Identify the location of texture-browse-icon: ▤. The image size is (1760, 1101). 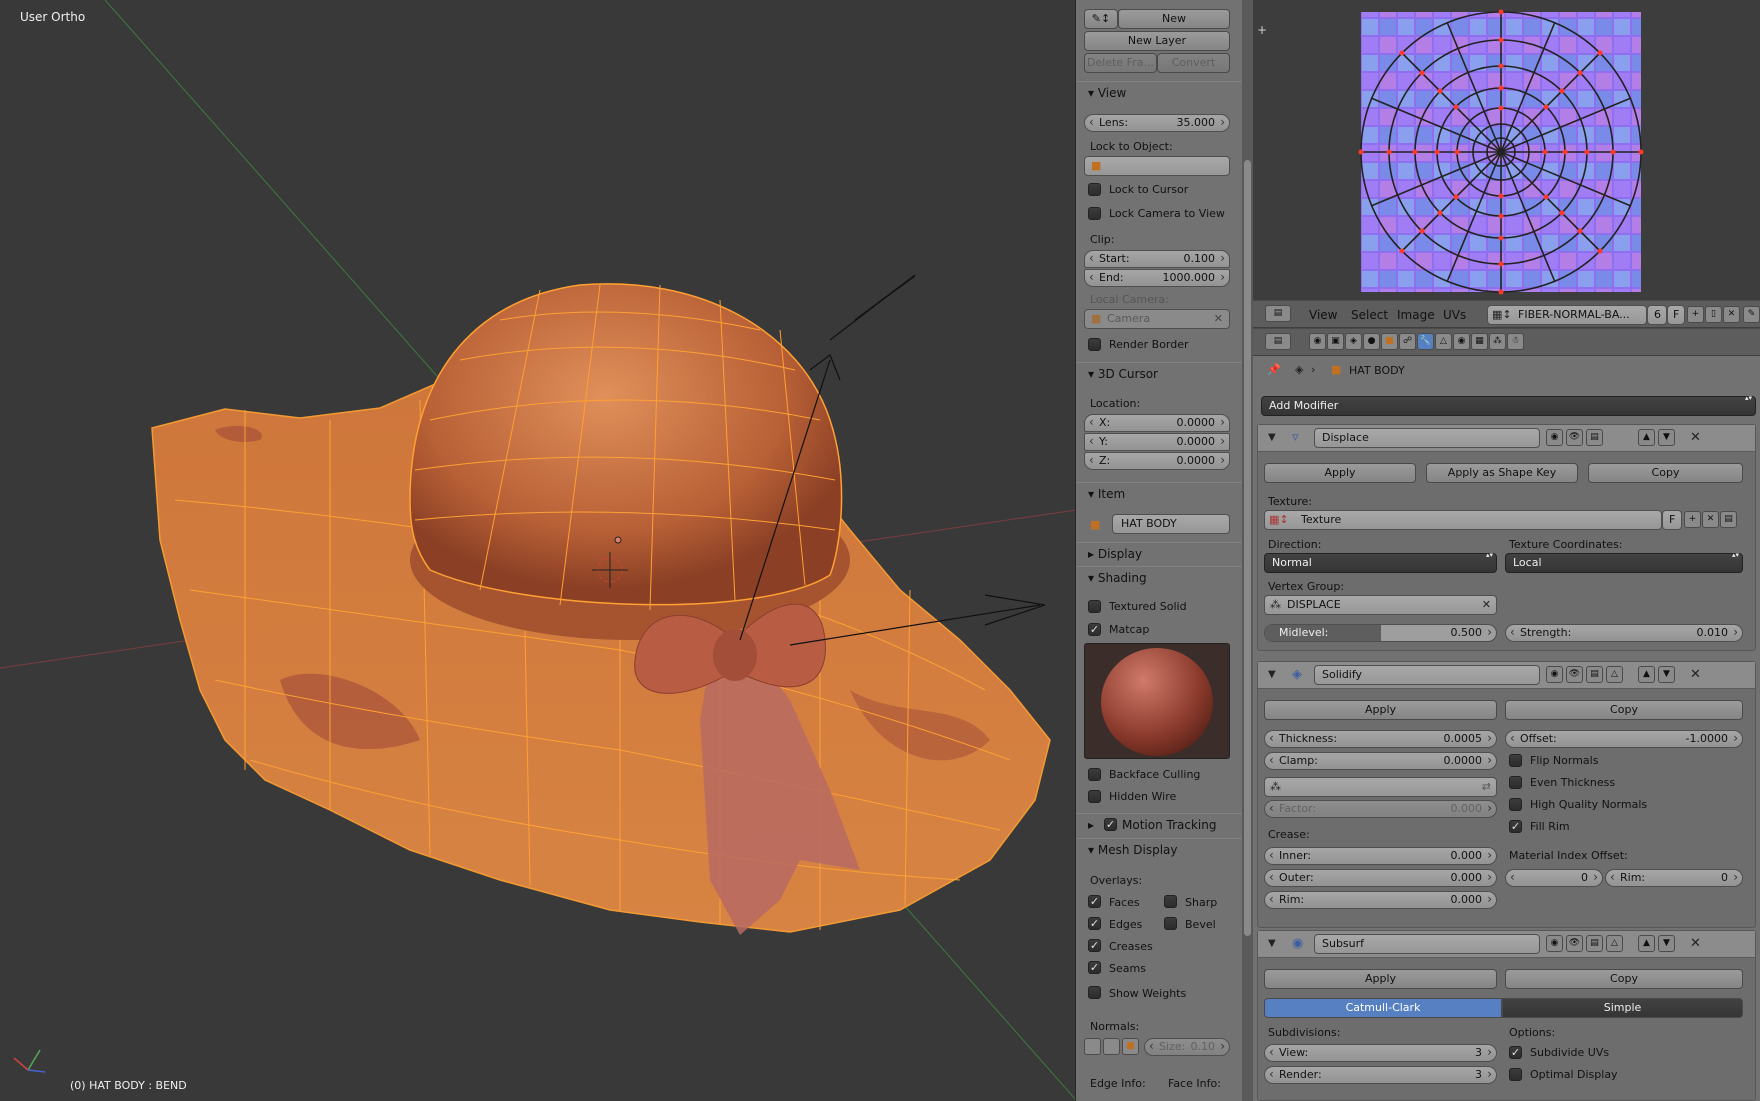
(1728, 519).